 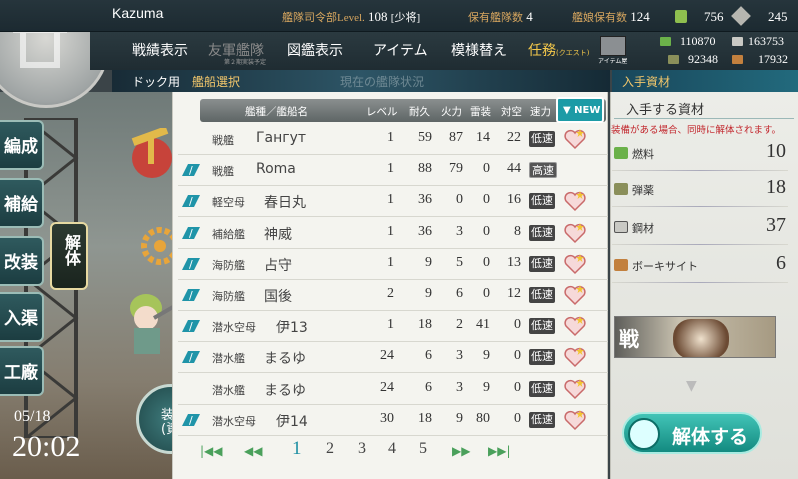 What do you see at coordinates (613, 46) in the screenshot?
I see `item-shop-icon` at bounding box center [613, 46].